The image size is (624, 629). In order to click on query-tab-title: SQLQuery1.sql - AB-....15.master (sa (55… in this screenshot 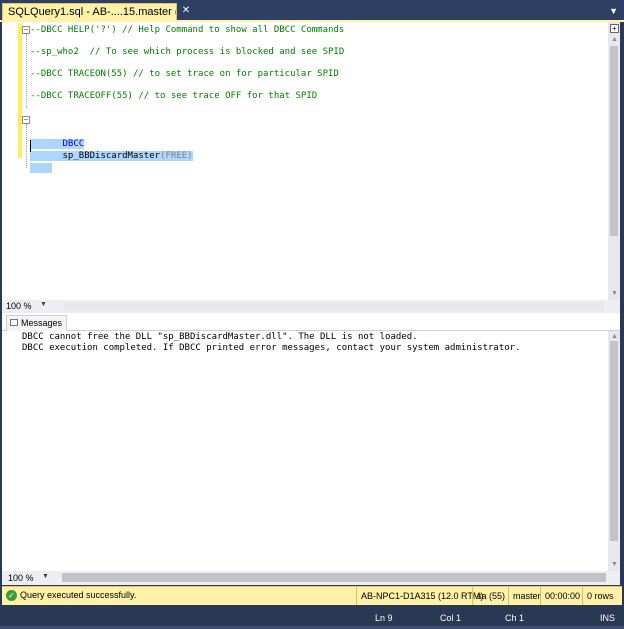, I will do `click(92, 12)`.